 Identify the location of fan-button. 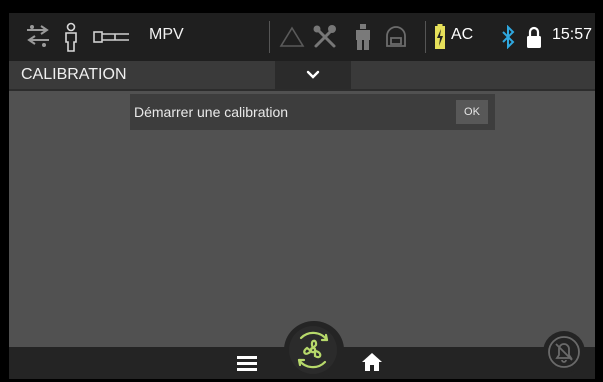
(314, 350).